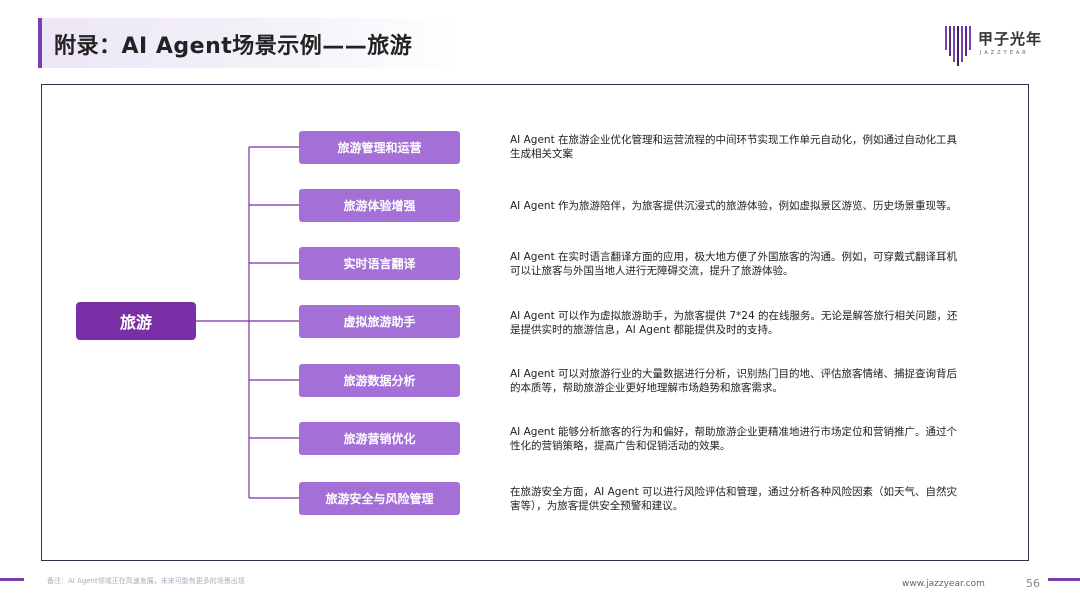 This screenshot has height=608, width=1080. Describe the element at coordinates (379, 380) in the screenshot. I see `branch-node: 旅游数据分析` at that location.